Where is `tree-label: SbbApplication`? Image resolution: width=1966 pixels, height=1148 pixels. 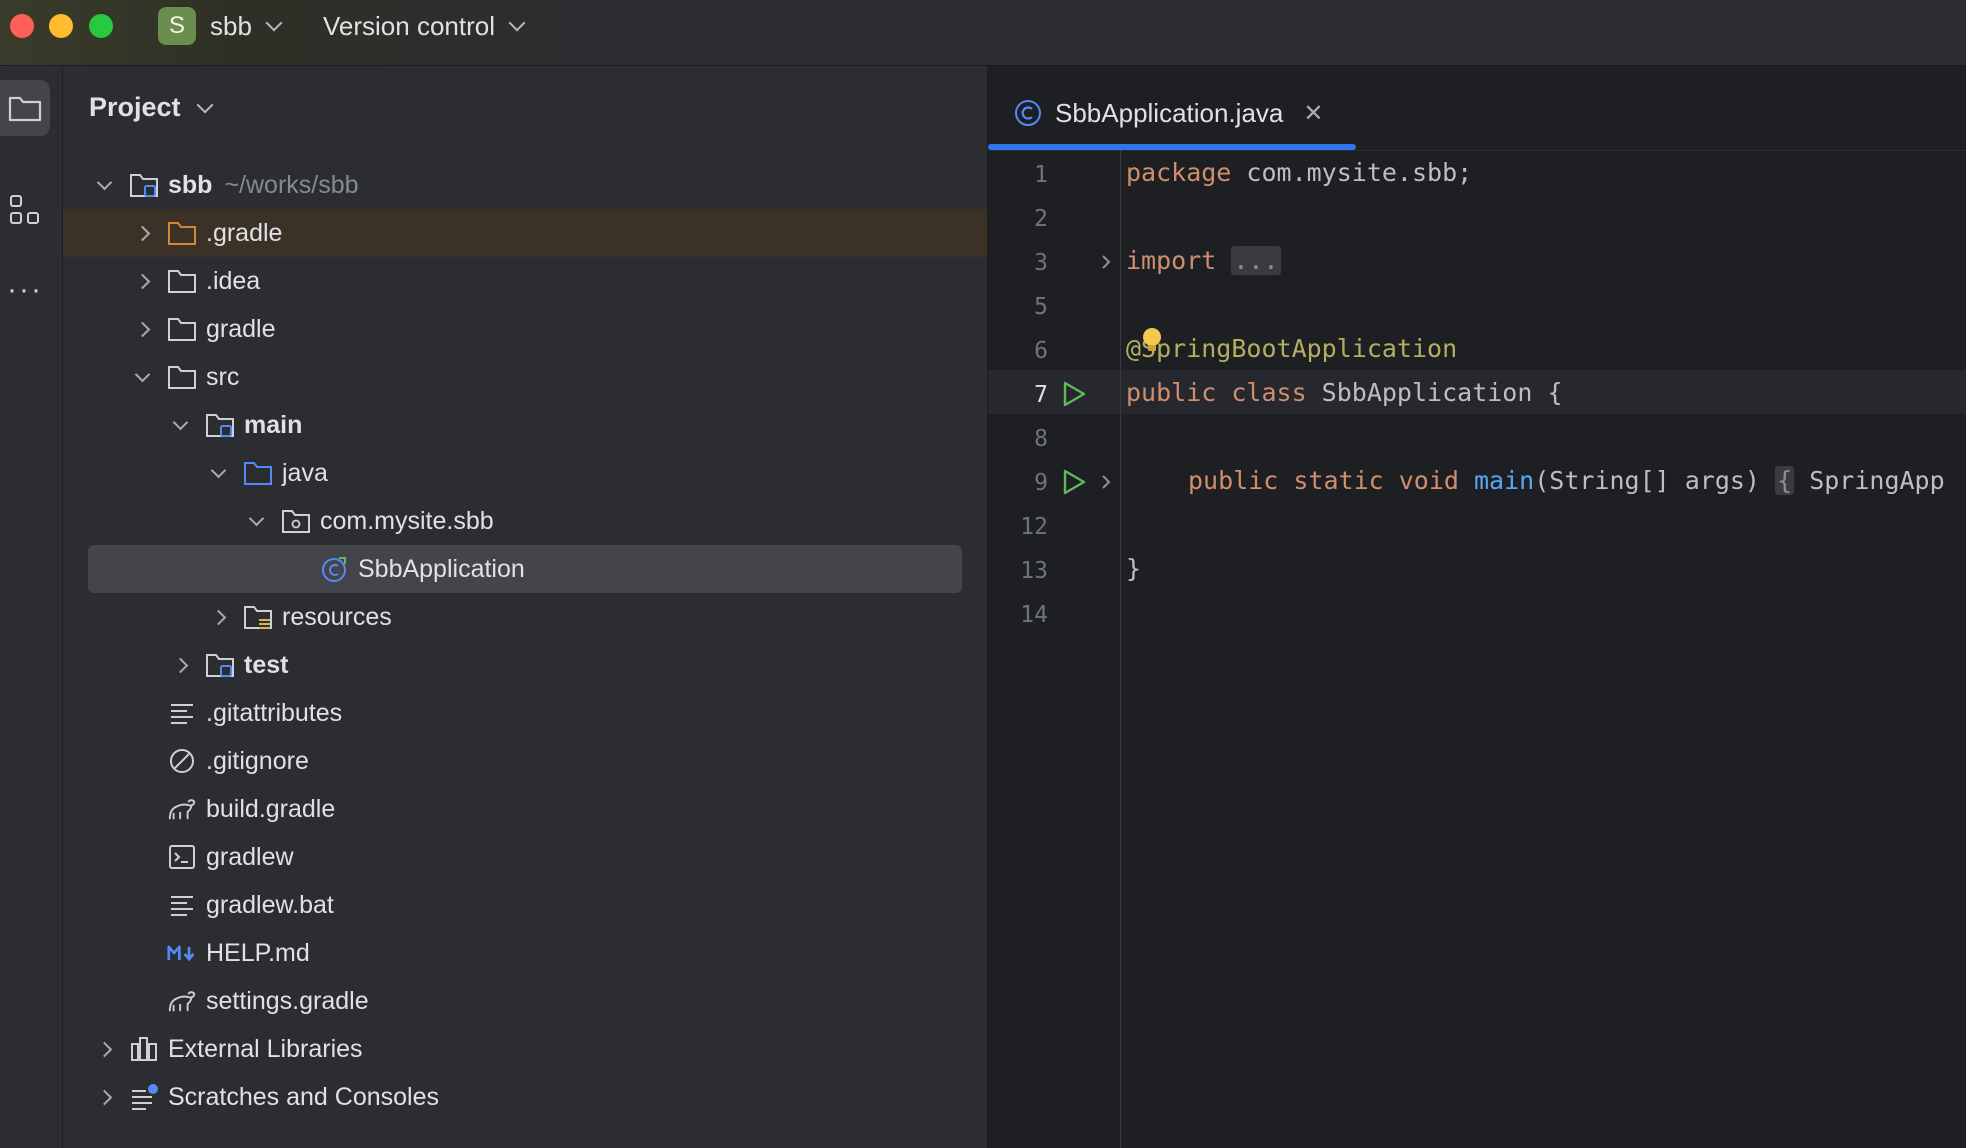 tree-label: SbbApplication is located at coordinates (441, 568).